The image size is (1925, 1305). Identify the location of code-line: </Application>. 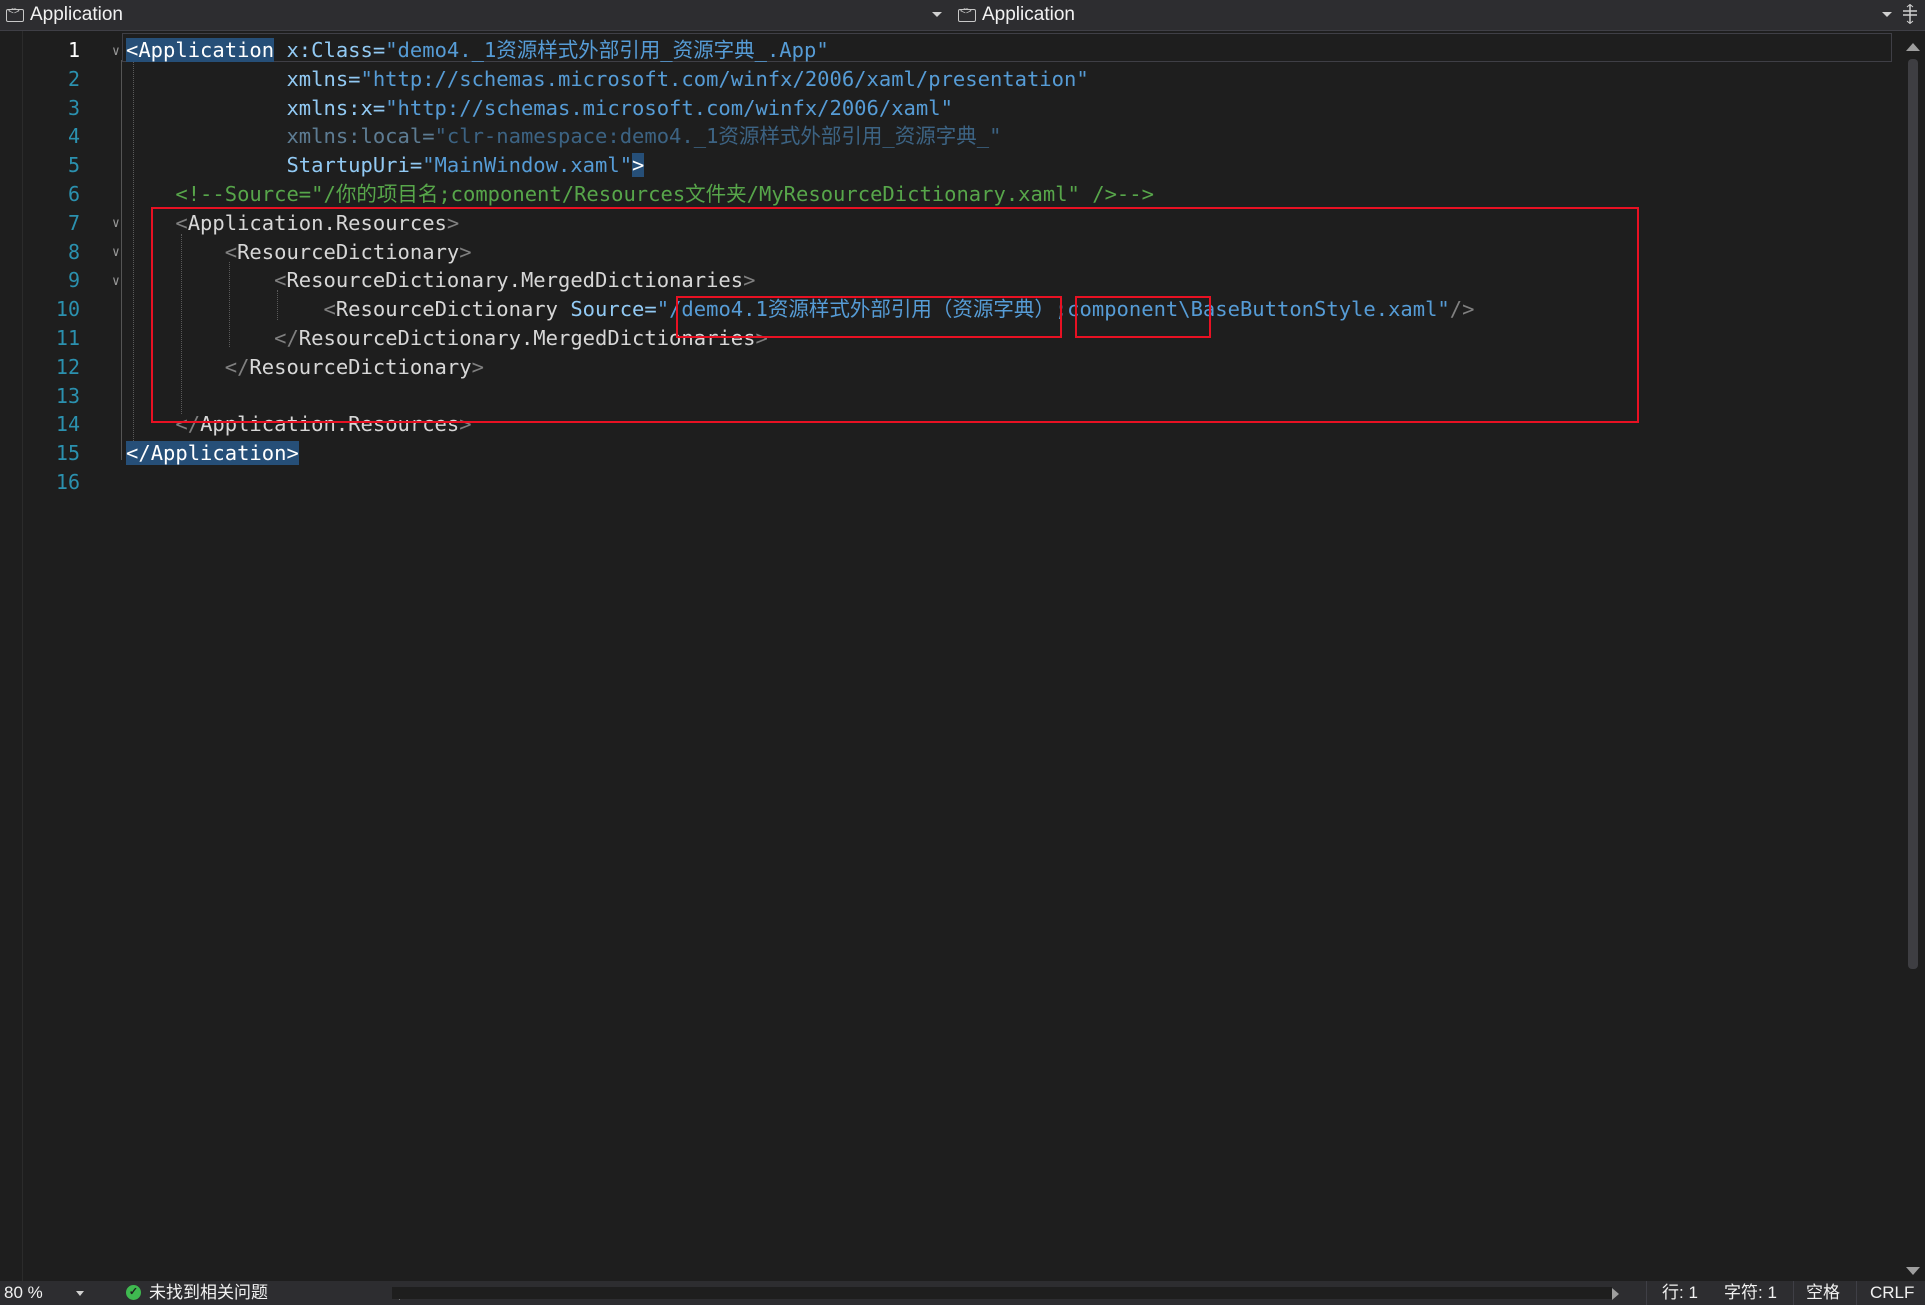
(1010, 453).